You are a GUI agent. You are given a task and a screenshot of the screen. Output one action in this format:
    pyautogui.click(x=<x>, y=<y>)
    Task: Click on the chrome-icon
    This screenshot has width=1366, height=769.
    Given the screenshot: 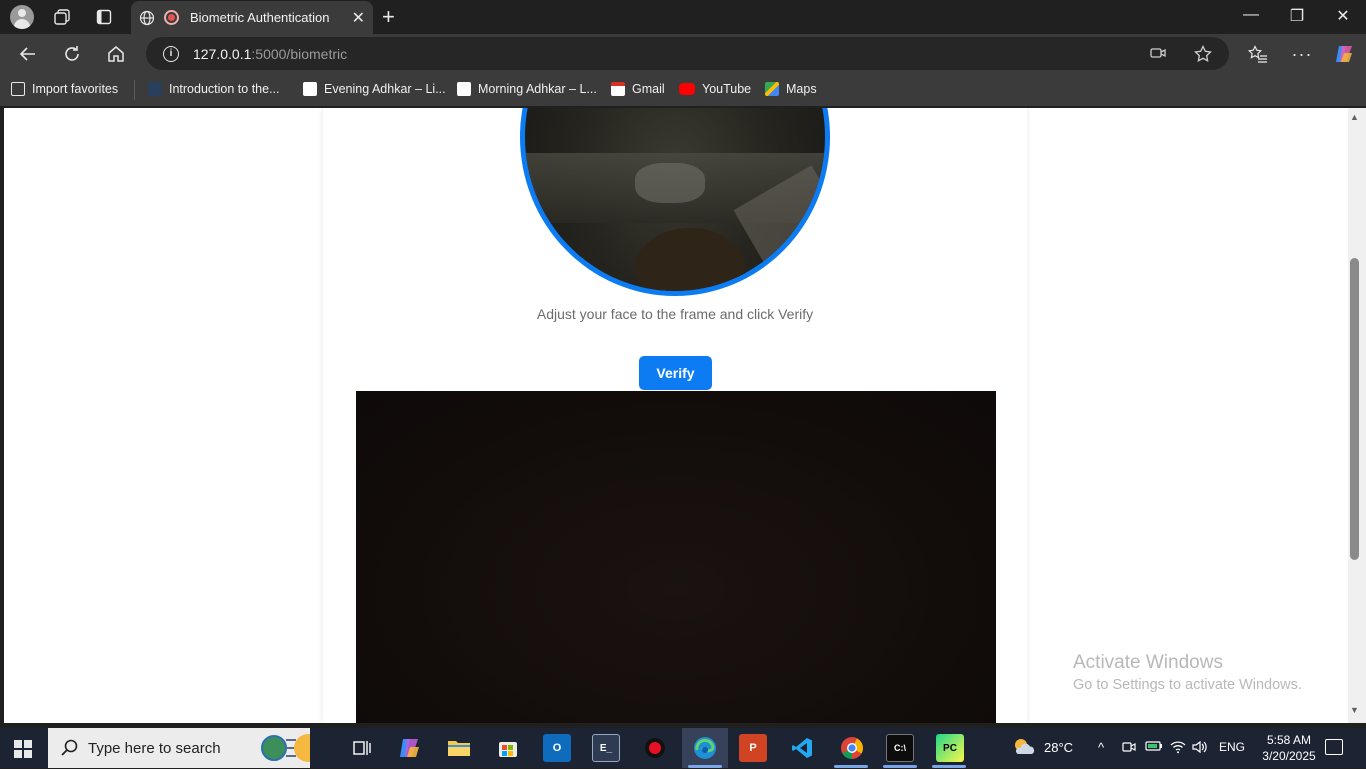 What is the action you would take?
    pyautogui.click(x=852, y=748)
    